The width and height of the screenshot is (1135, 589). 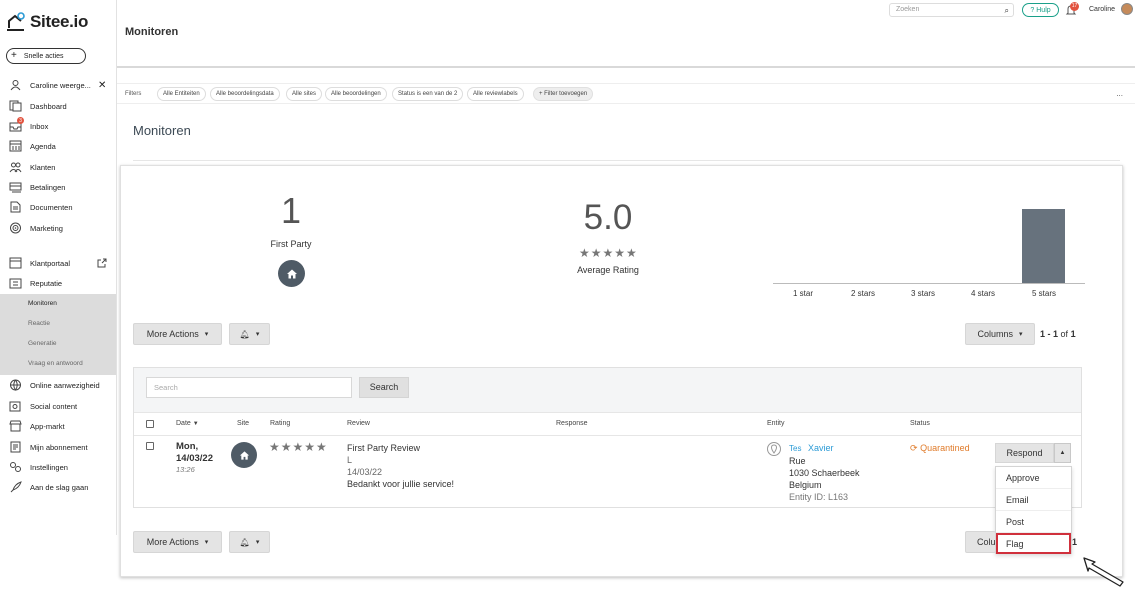 What do you see at coordinates (185, 469) in the screenshot?
I see `row-time: 13:26` at bounding box center [185, 469].